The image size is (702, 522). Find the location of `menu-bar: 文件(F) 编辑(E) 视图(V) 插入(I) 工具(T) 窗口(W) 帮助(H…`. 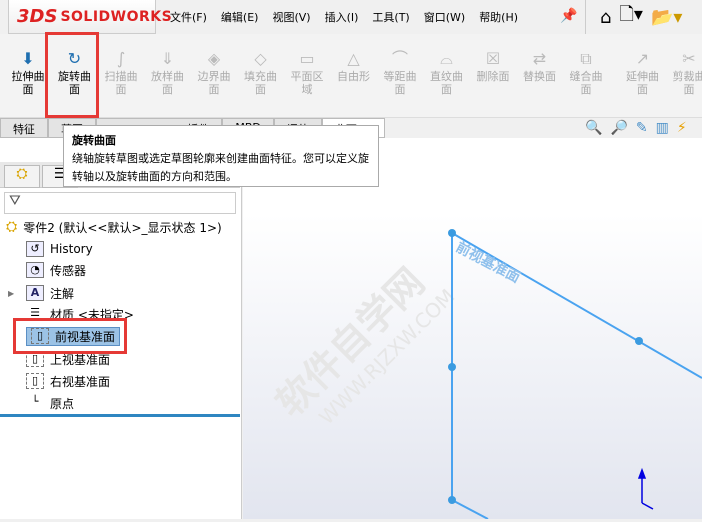

menu-bar: 文件(F) 编辑(E) 视图(V) 插入(I) 工具(T) 窗口(W) 帮助(H… is located at coordinates (344, 17).